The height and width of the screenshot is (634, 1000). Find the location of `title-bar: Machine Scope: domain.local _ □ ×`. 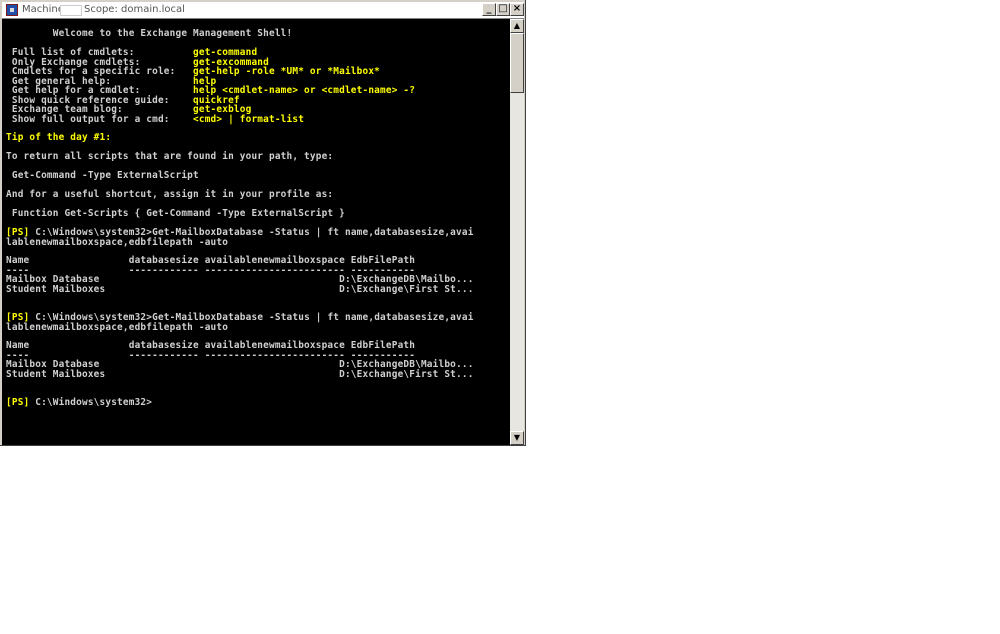

title-bar: Machine Scope: domain.local _ □ × is located at coordinates (263, 10).